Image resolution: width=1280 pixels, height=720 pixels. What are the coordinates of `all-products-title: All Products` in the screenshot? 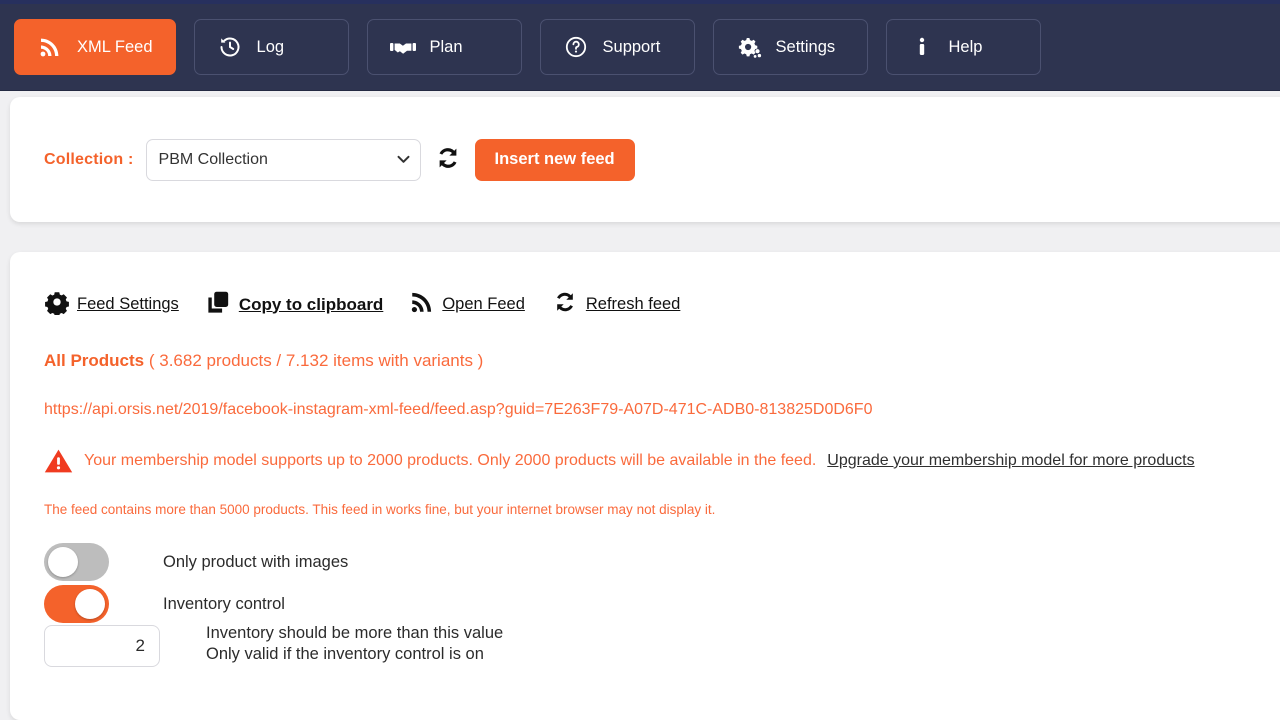 It's located at (94, 360).